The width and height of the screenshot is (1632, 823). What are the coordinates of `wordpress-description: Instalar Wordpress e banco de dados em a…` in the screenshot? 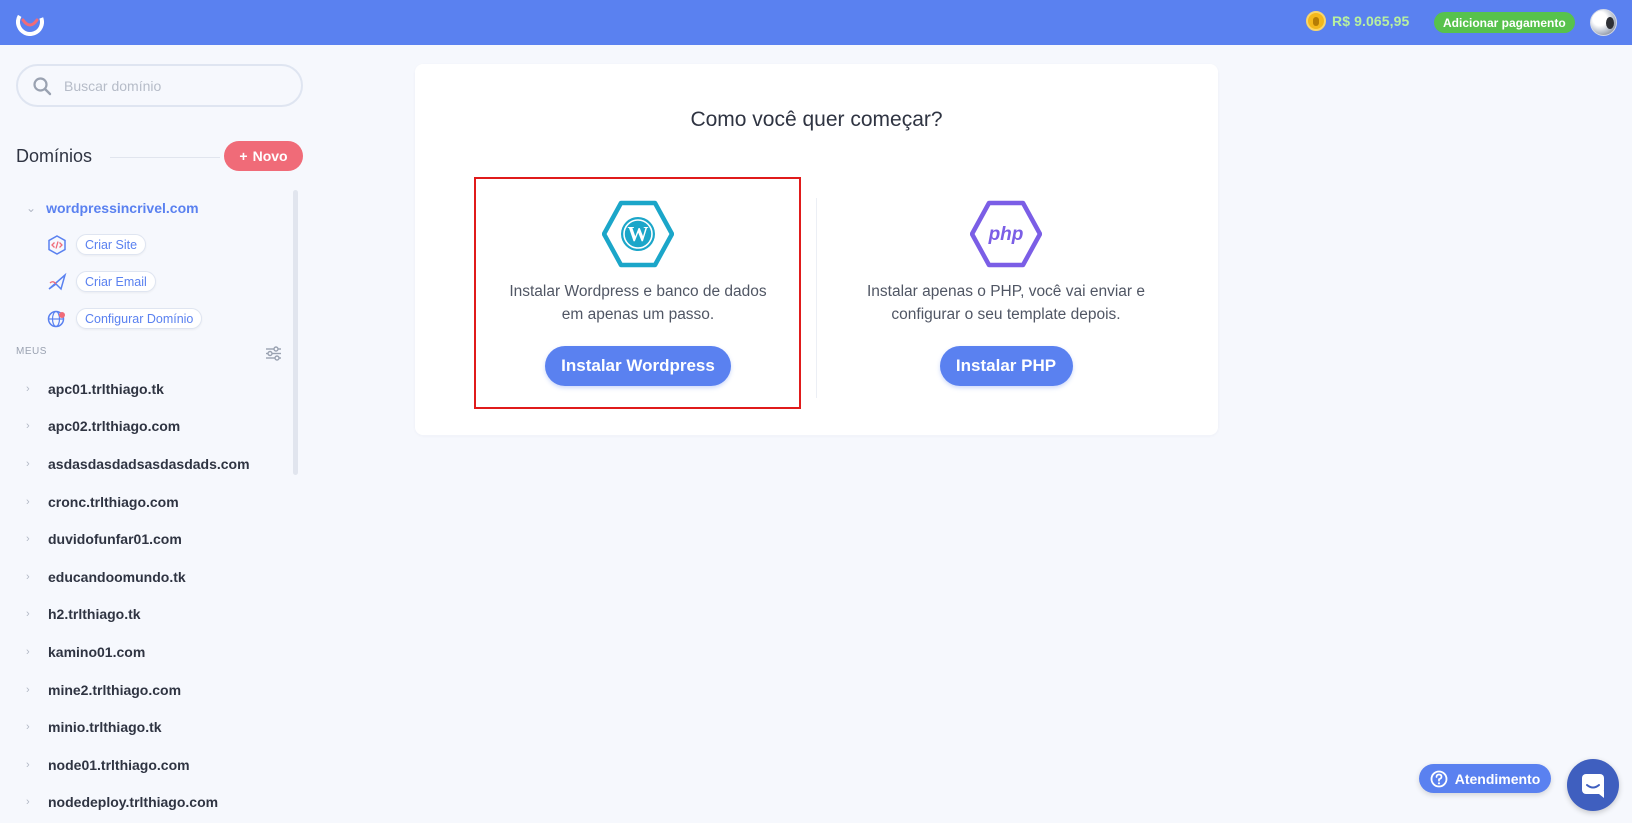 It's located at (638, 303).